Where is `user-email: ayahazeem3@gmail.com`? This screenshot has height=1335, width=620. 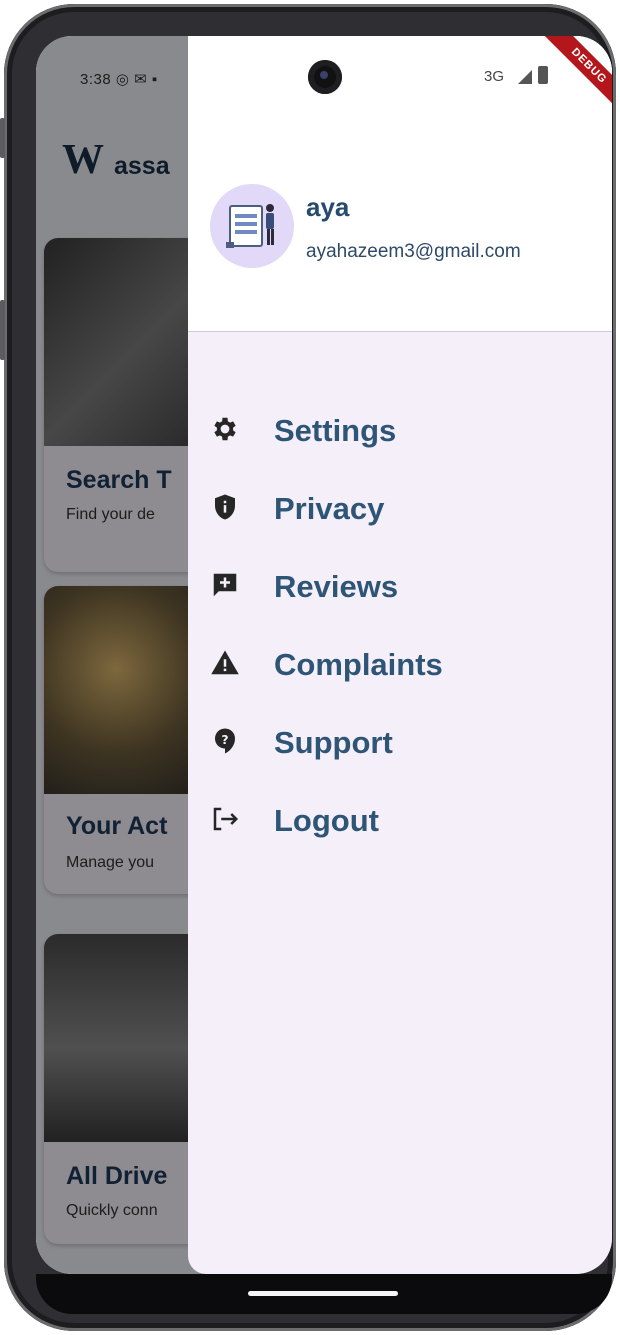
user-email: ayahazeem3@gmail.com is located at coordinates (413, 251).